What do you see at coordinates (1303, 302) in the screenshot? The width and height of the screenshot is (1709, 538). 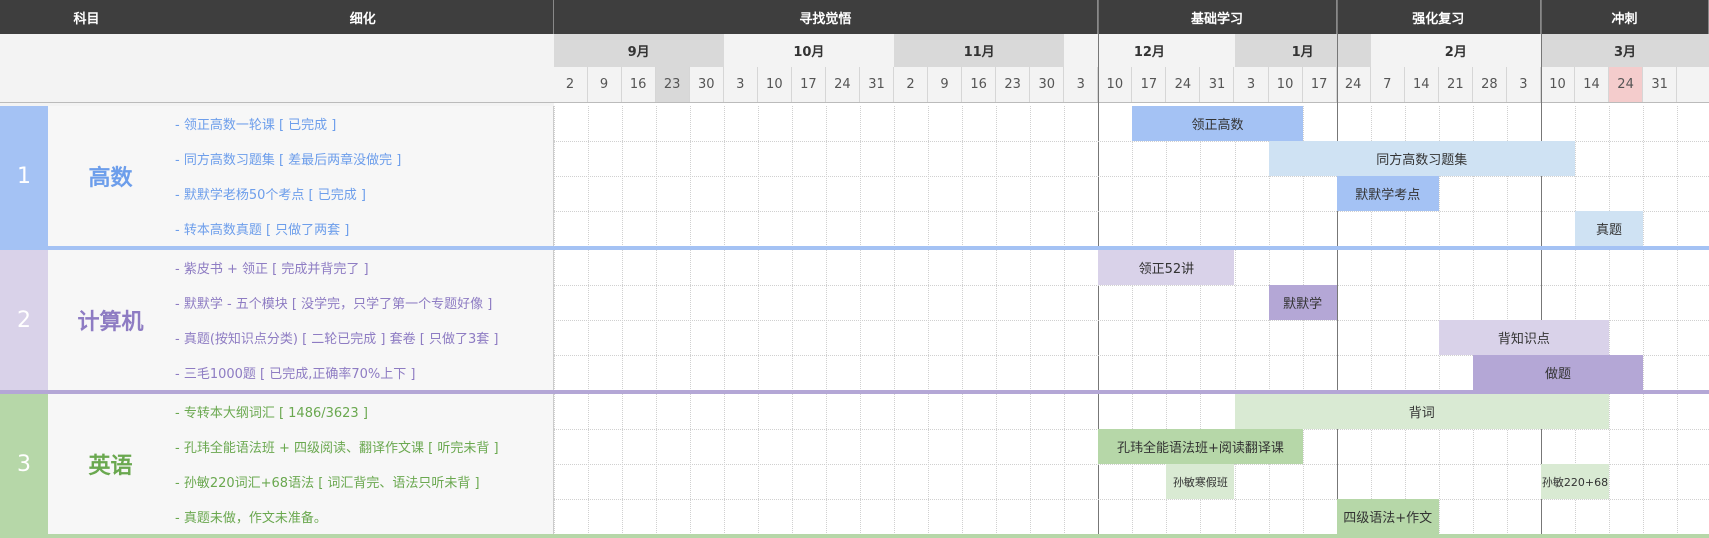 I see `task-bar: 默默学` at bounding box center [1303, 302].